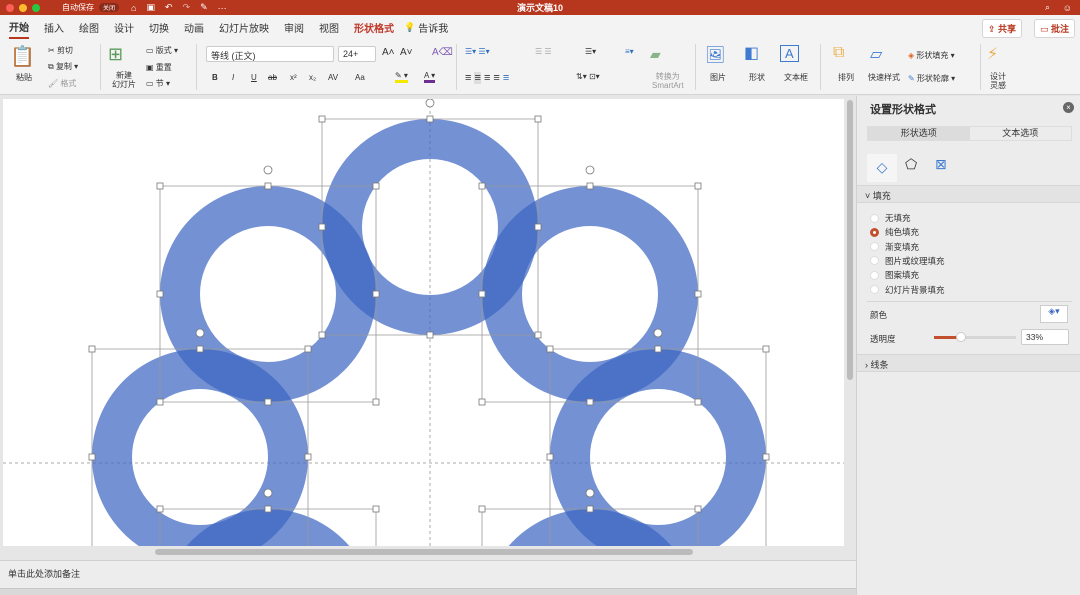  What do you see at coordinates (312, 77) in the screenshot?
I see `subscript-button: x₂` at bounding box center [312, 77].